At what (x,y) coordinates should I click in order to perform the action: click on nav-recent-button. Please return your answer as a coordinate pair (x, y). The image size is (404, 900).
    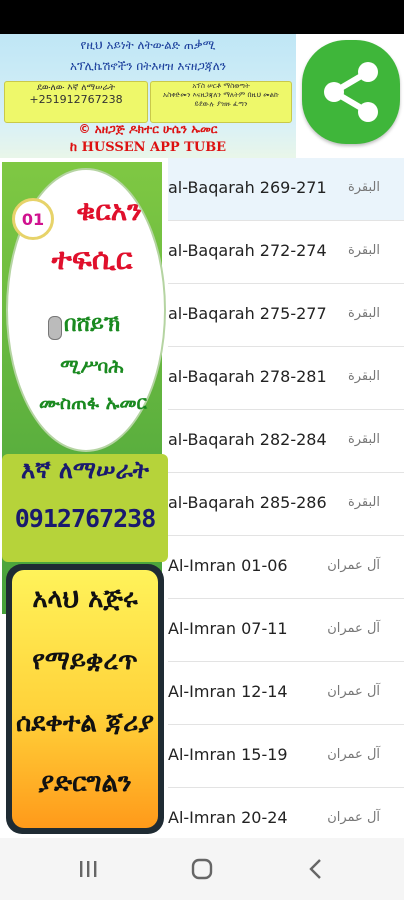
    Looking at the image, I should click on (88, 869).